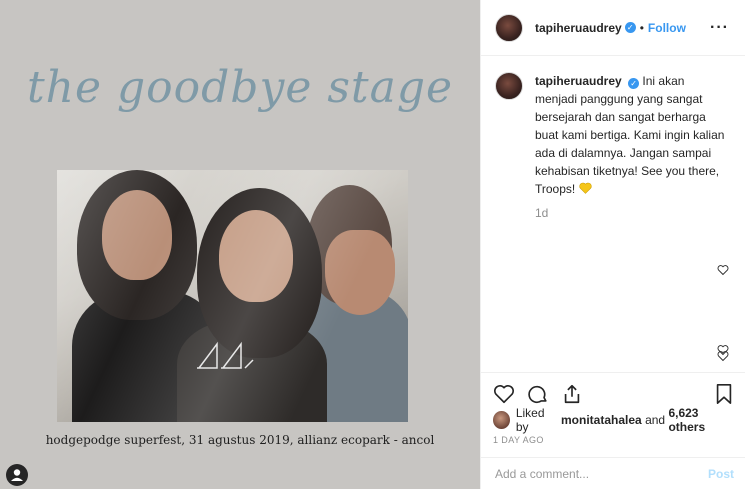 The height and width of the screenshot is (489, 745). I want to click on post-date: 1 DAY AGO, so click(518, 440).